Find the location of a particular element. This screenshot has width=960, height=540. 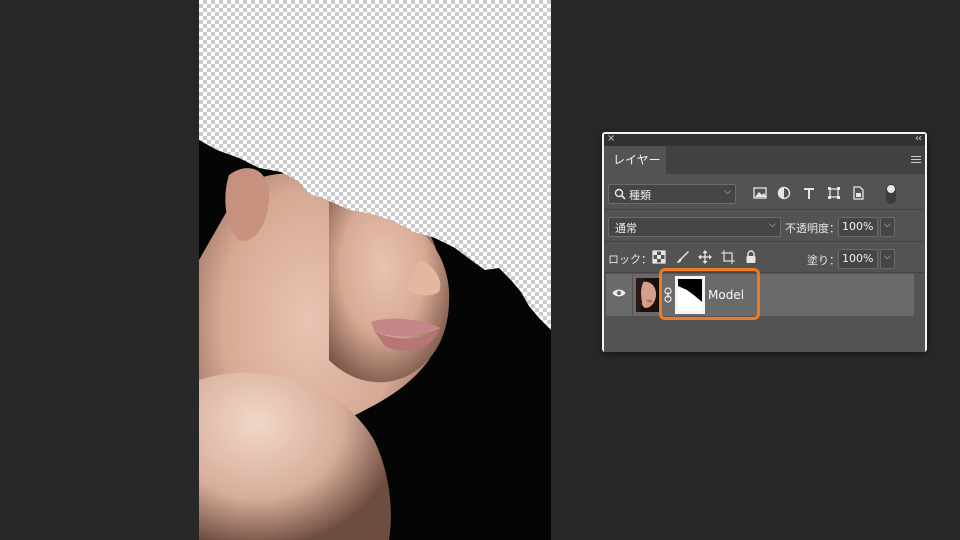

lock-row: ロック： 塗り： 100% ⌵ is located at coordinates (764, 258).